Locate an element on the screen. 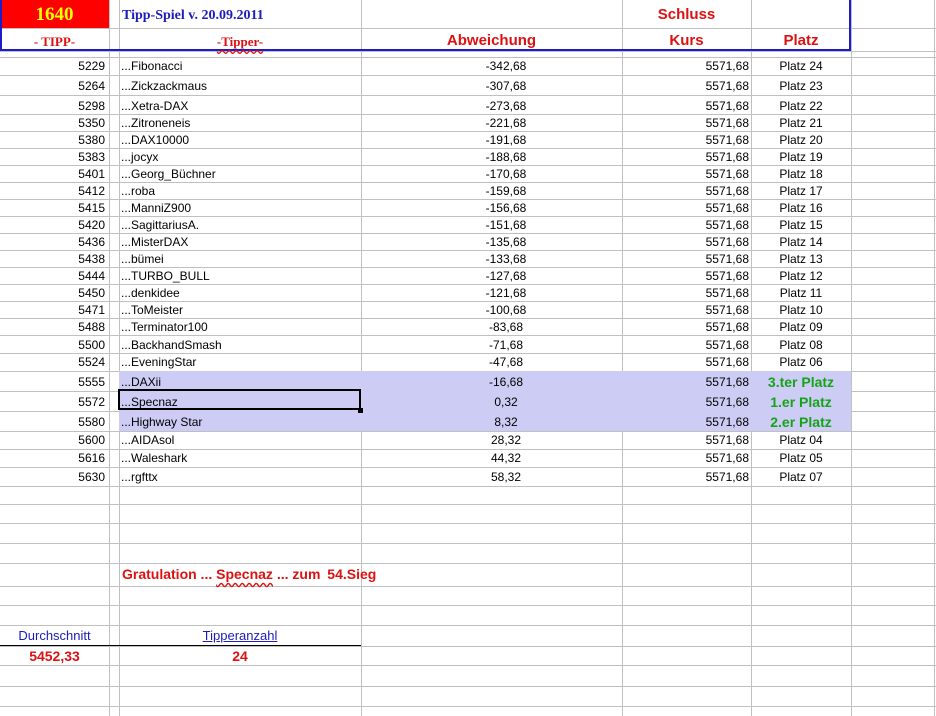  abweichung-cell: -151,68 is located at coordinates (506, 225).